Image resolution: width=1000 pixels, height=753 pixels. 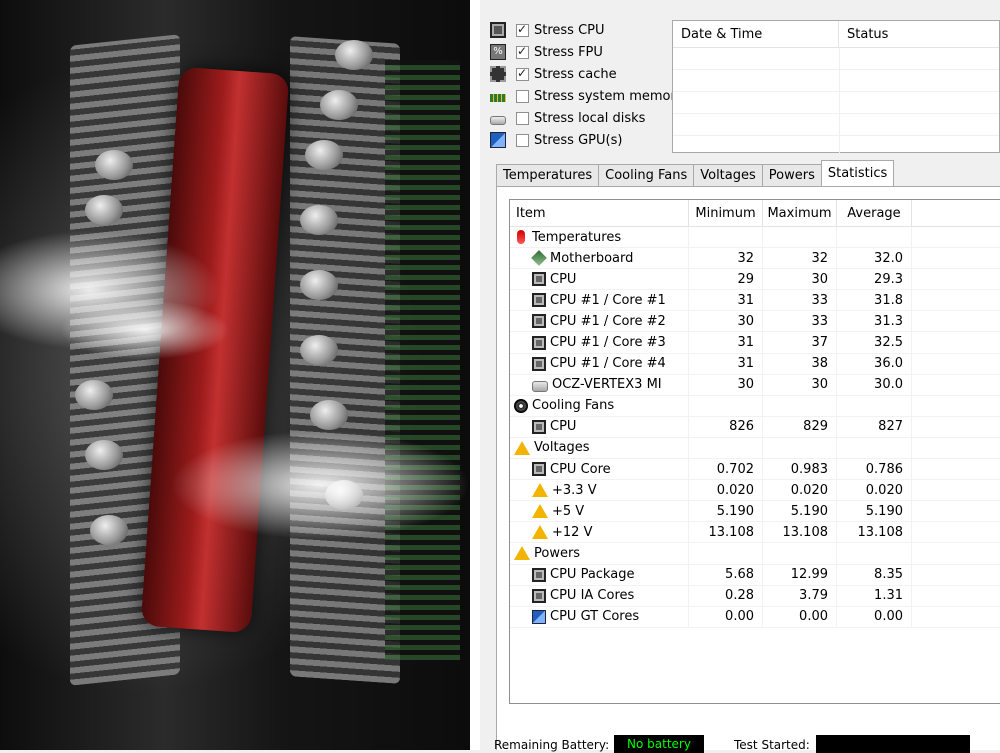 What do you see at coordinates (755, 575) in the screenshot?
I see `statistics-row: CPU Package 5.68 12.99 8.35` at bounding box center [755, 575].